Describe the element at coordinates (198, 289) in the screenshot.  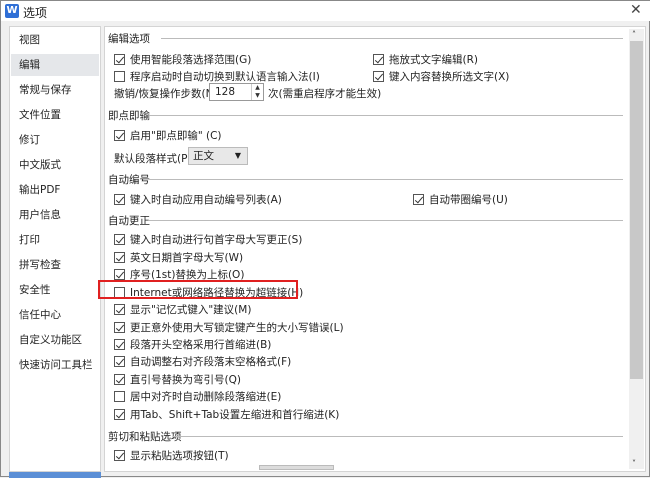
I see `highlight-box` at that location.